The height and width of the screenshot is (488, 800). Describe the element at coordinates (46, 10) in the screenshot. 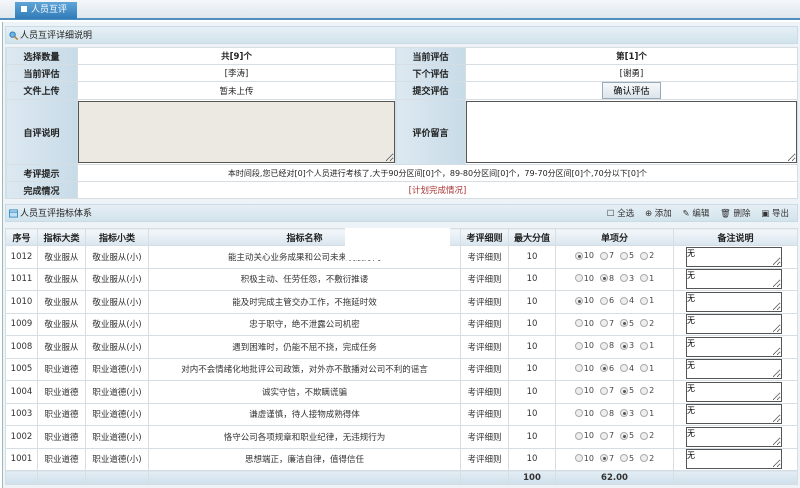

I see `tab-peer-review: 人员互评` at that location.